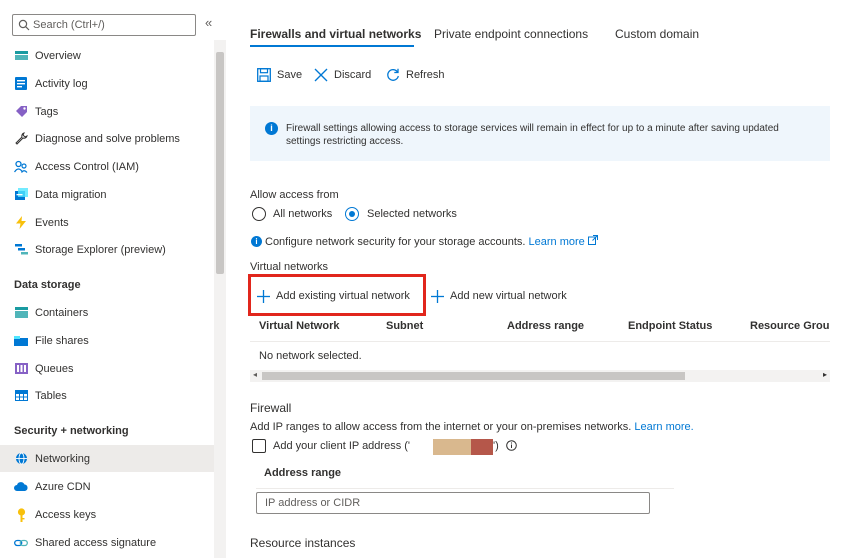  What do you see at coordinates (412, 214) in the screenshot?
I see `radio-selected-networks-label: Selected networks` at bounding box center [412, 214].